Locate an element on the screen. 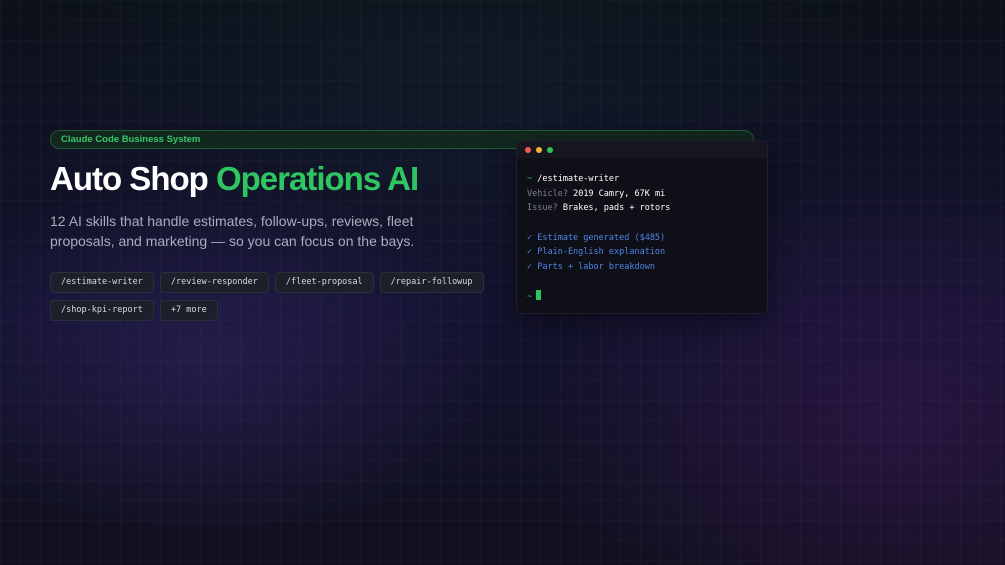 The height and width of the screenshot is (565, 1005). terminal-title-bar is located at coordinates (642, 149).